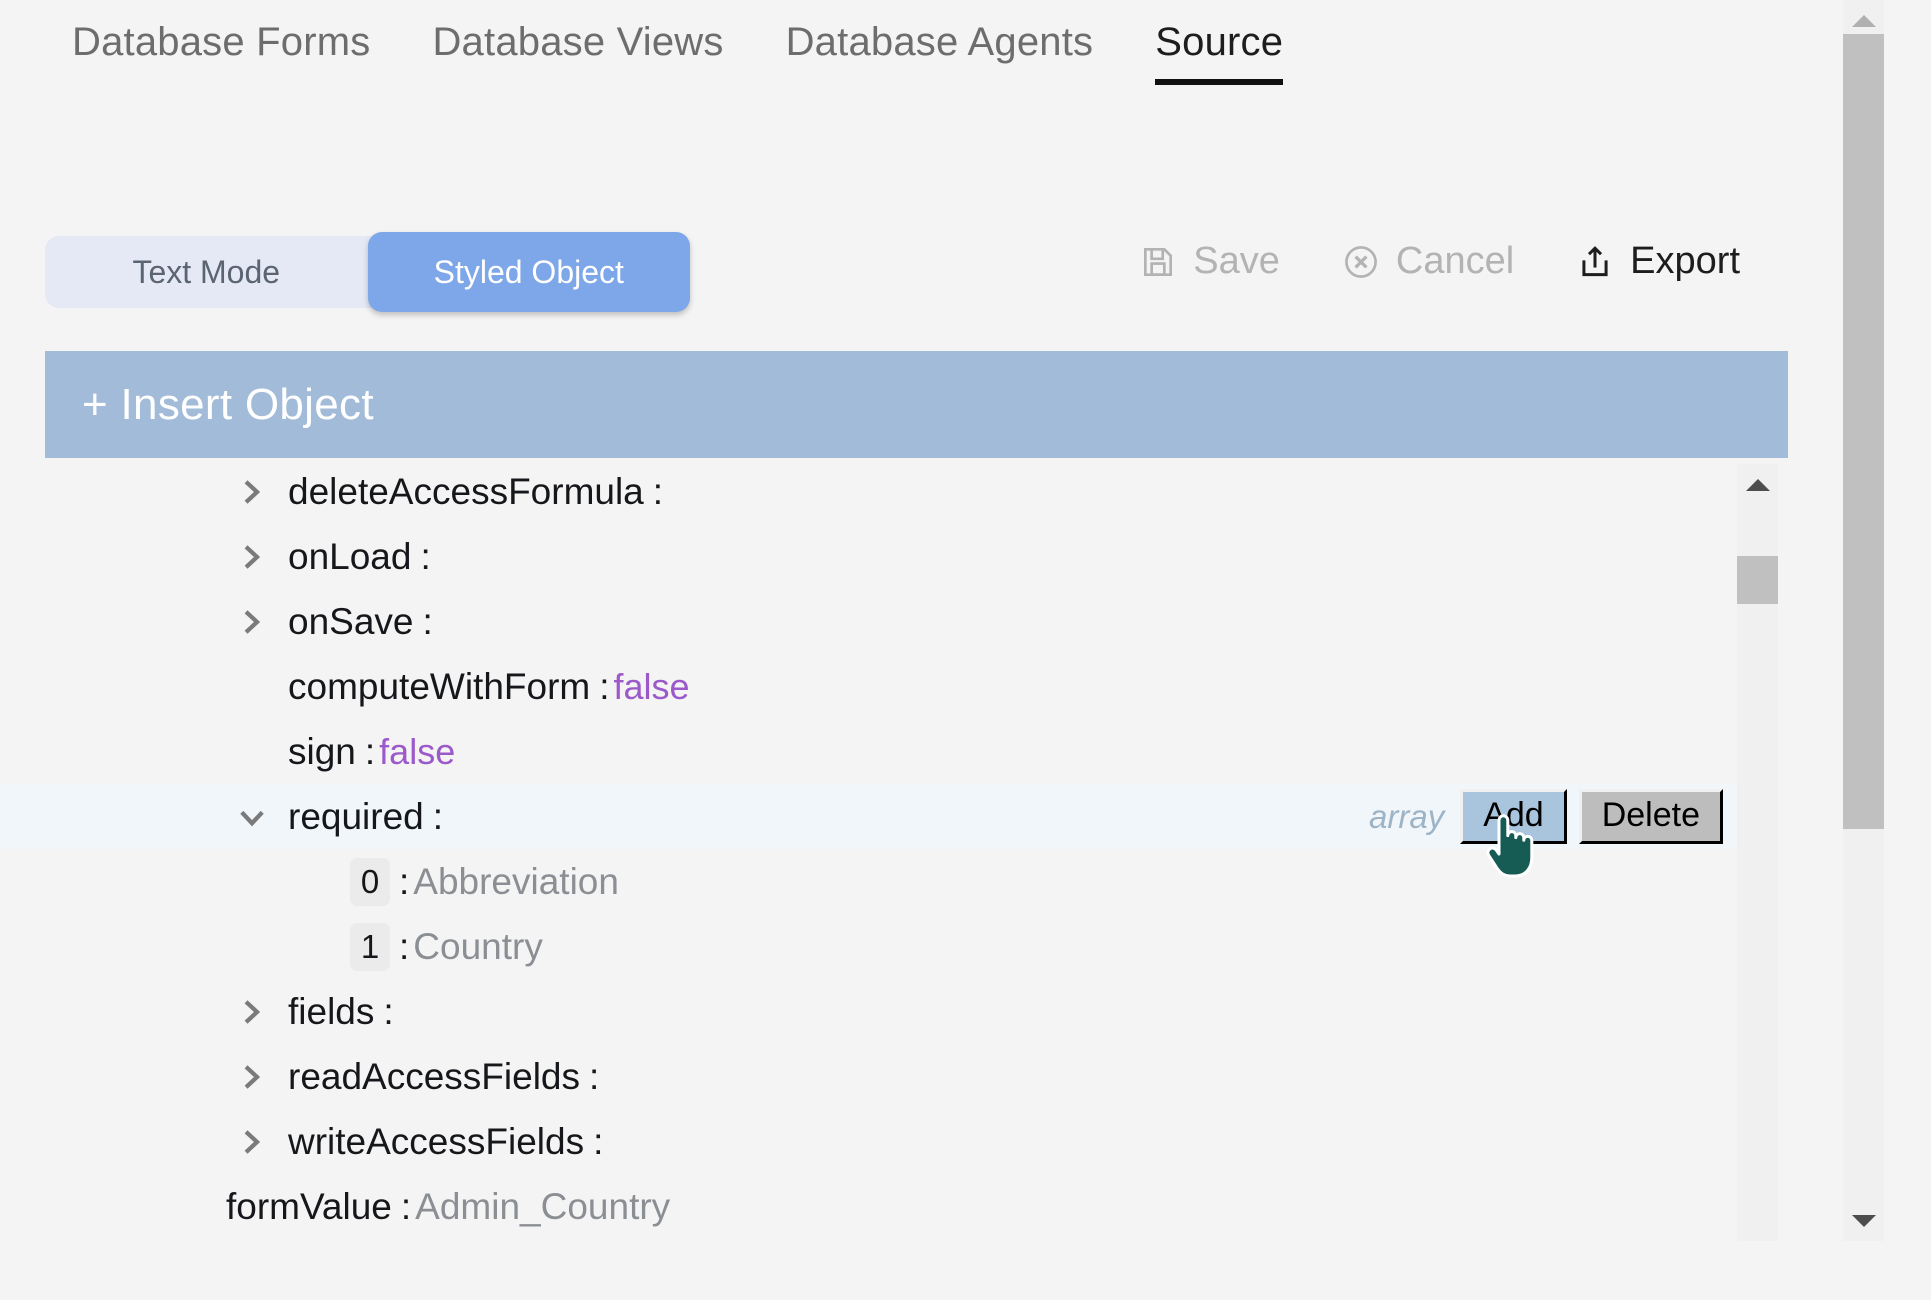 The image size is (1931, 1300). Describe the element at coordinates (1650, 816) in the screenshot. I see `delete-array-item-button: Delete` at that location.